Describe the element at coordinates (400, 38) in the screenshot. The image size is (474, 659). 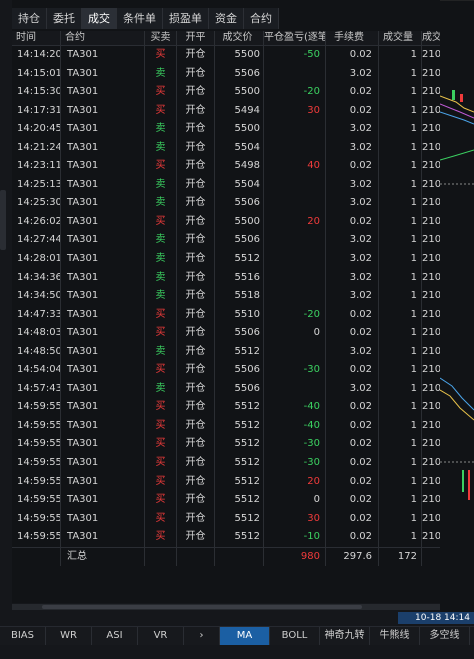
I see `column-header-7: 成交量` at that location.